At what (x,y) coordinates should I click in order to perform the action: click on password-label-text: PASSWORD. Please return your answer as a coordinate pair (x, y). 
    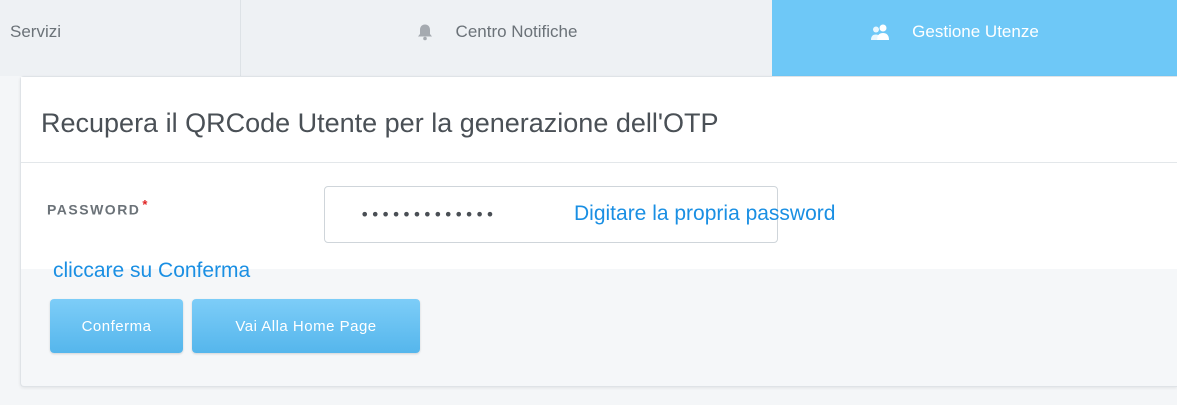
    Looking at the image, I should click on (94, 209).